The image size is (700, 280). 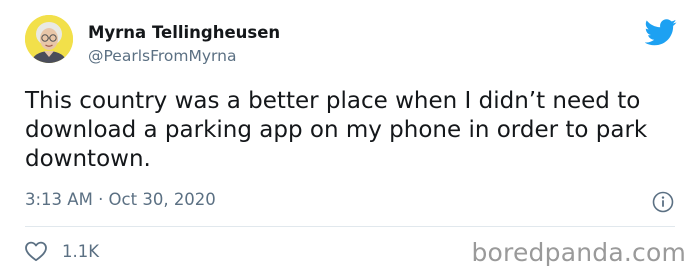 What do you see at coordinates (80, 251) in the screenshot?
I see `like-count: 1.1K` at bounding box center [80, 251].